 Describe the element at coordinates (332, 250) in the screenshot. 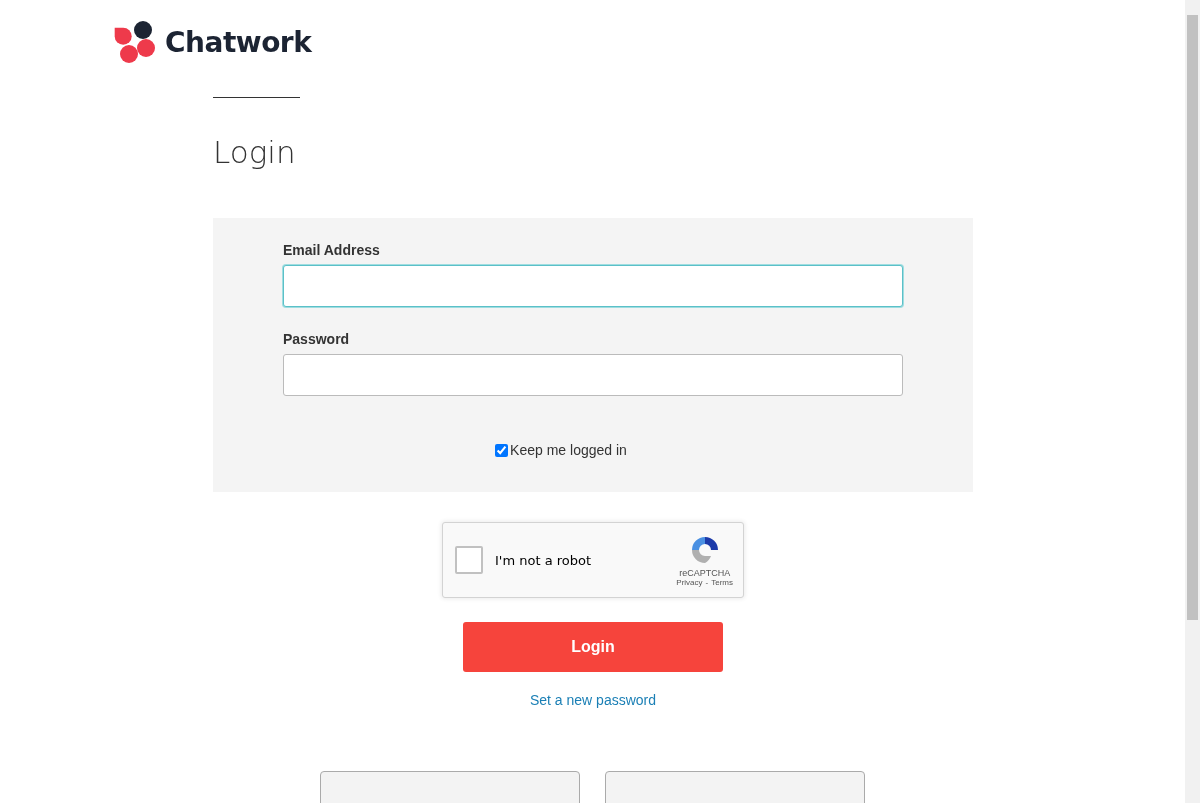

I see `field-label: Email Address` at that location.